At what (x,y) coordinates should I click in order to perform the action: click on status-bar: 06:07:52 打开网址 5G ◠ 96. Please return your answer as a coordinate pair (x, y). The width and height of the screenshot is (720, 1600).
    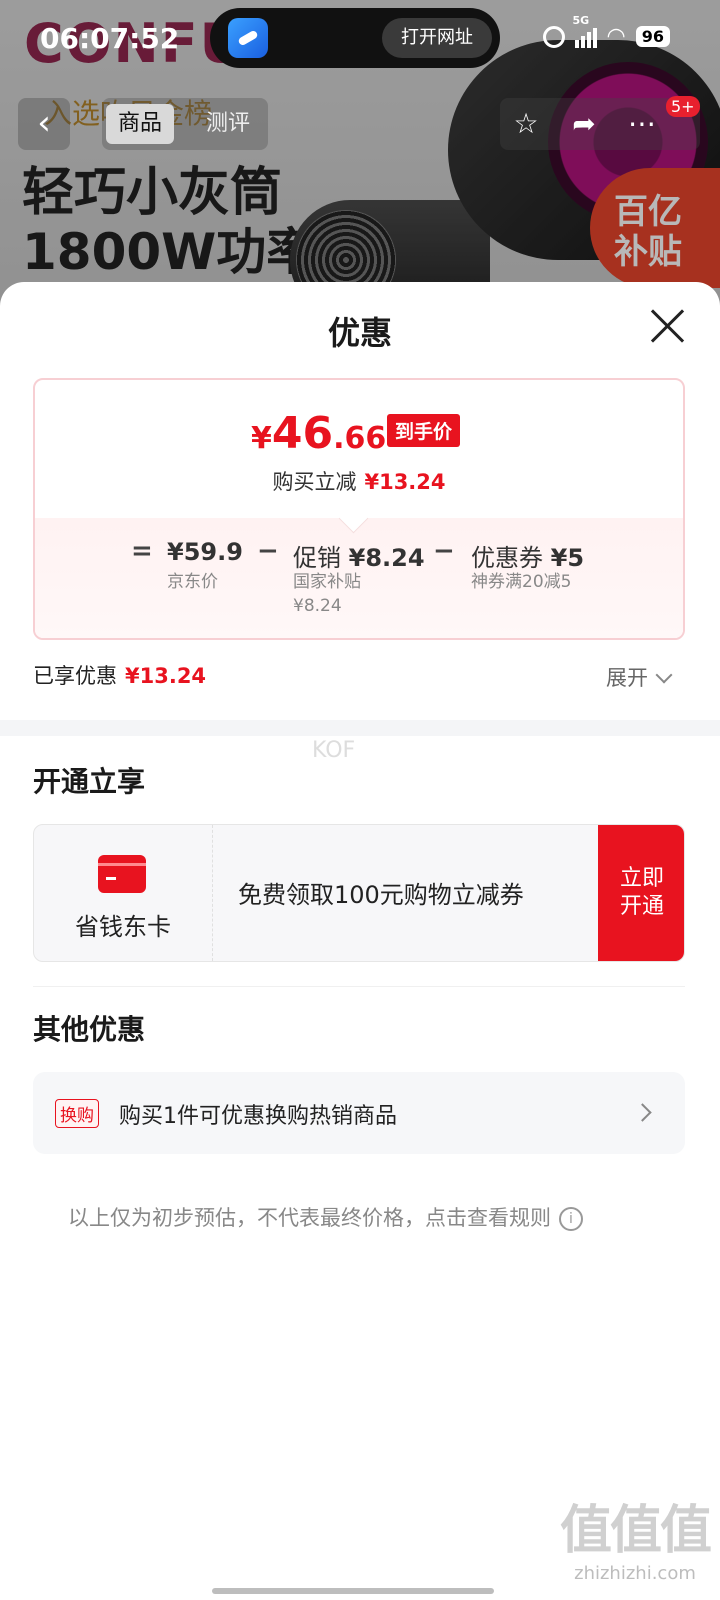
    Looking at the image, I should click on (360, 40).